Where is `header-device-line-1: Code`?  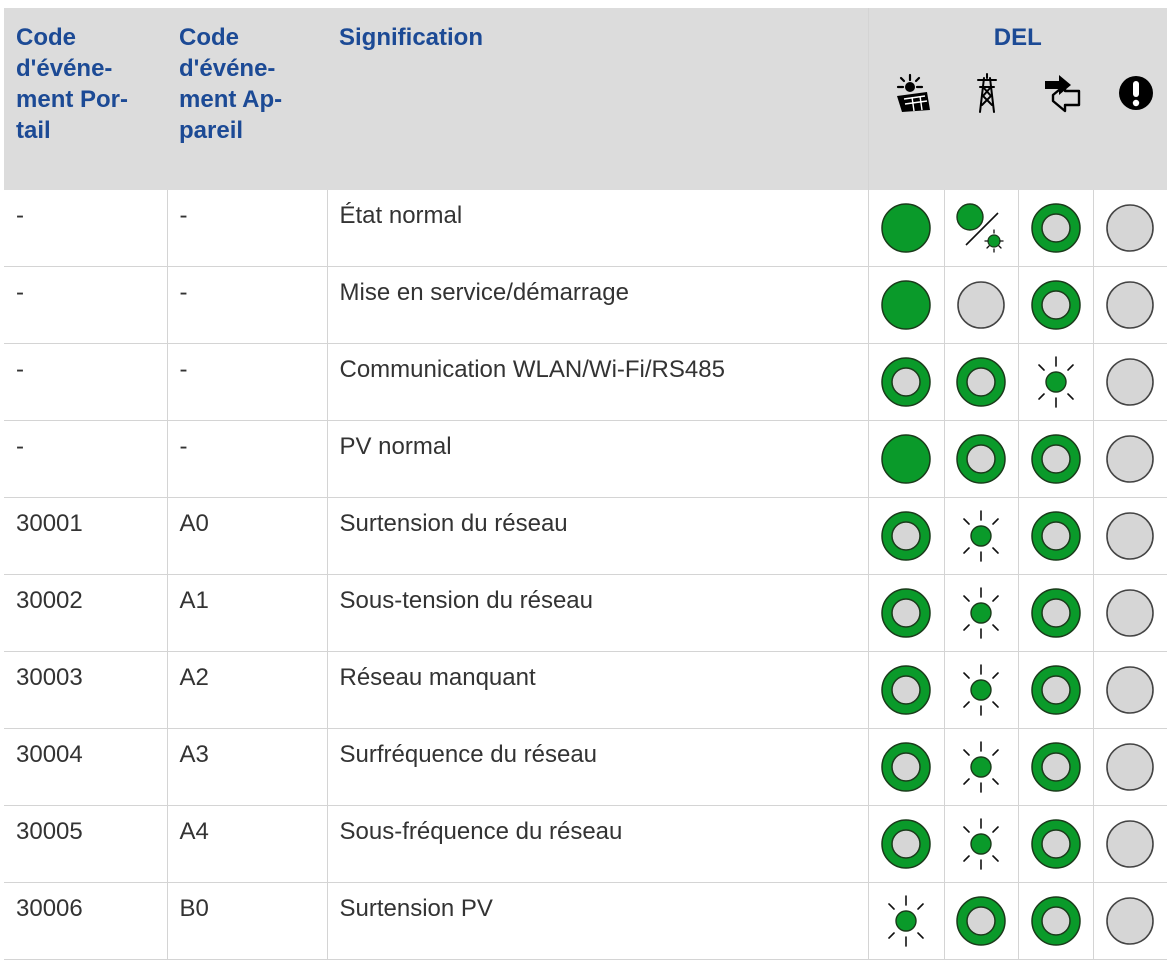 header-device-line-1: Code is located at coordinates (209, 37).